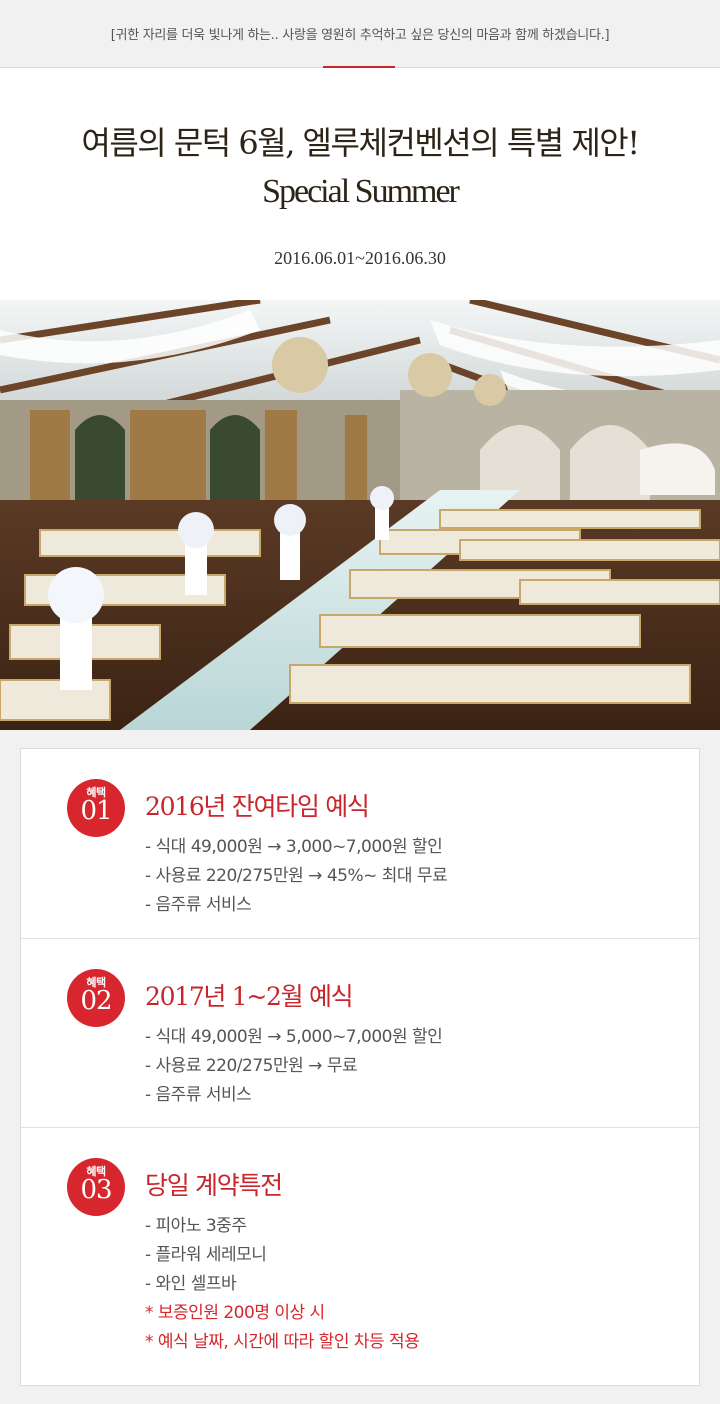 This screenshot has width=720, height=1404. Describe the element at coordinates (214, 1185) in the screenshot. I see `benefit-title: 당일 계약특전` at that location.